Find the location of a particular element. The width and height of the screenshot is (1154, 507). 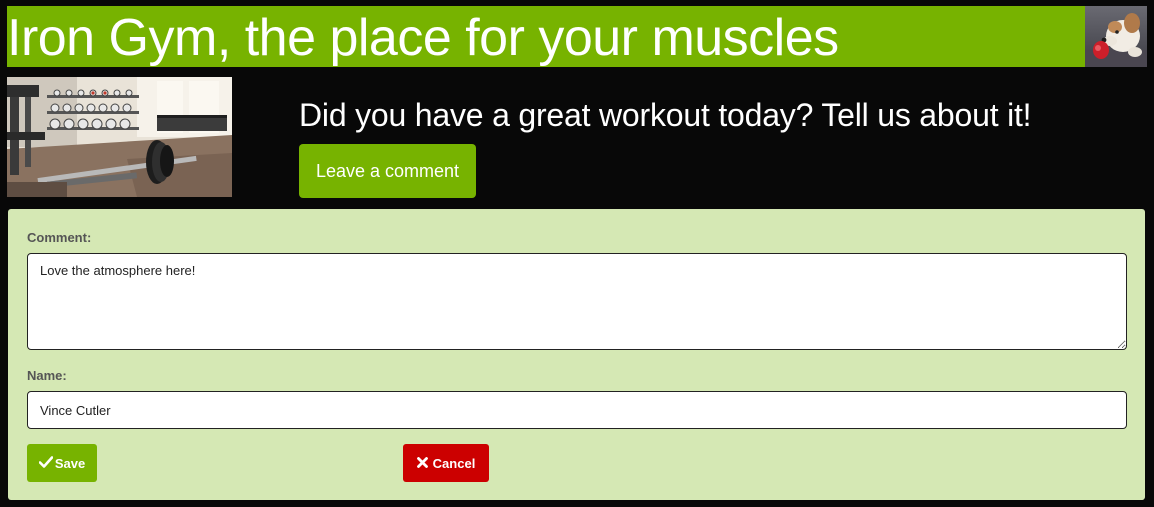

save-button: Save is located at coordinates (62, 463).